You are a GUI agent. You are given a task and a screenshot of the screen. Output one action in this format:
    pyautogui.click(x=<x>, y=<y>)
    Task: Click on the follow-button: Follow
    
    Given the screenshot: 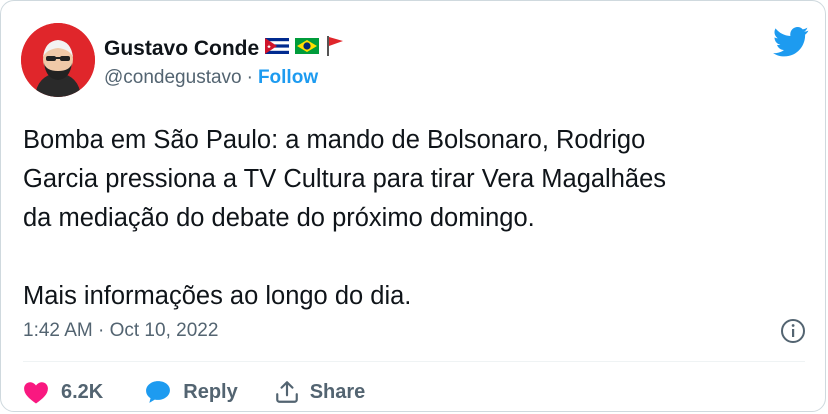 What is the action you would take?
    pyautogui.click(x=288, y=78)
    